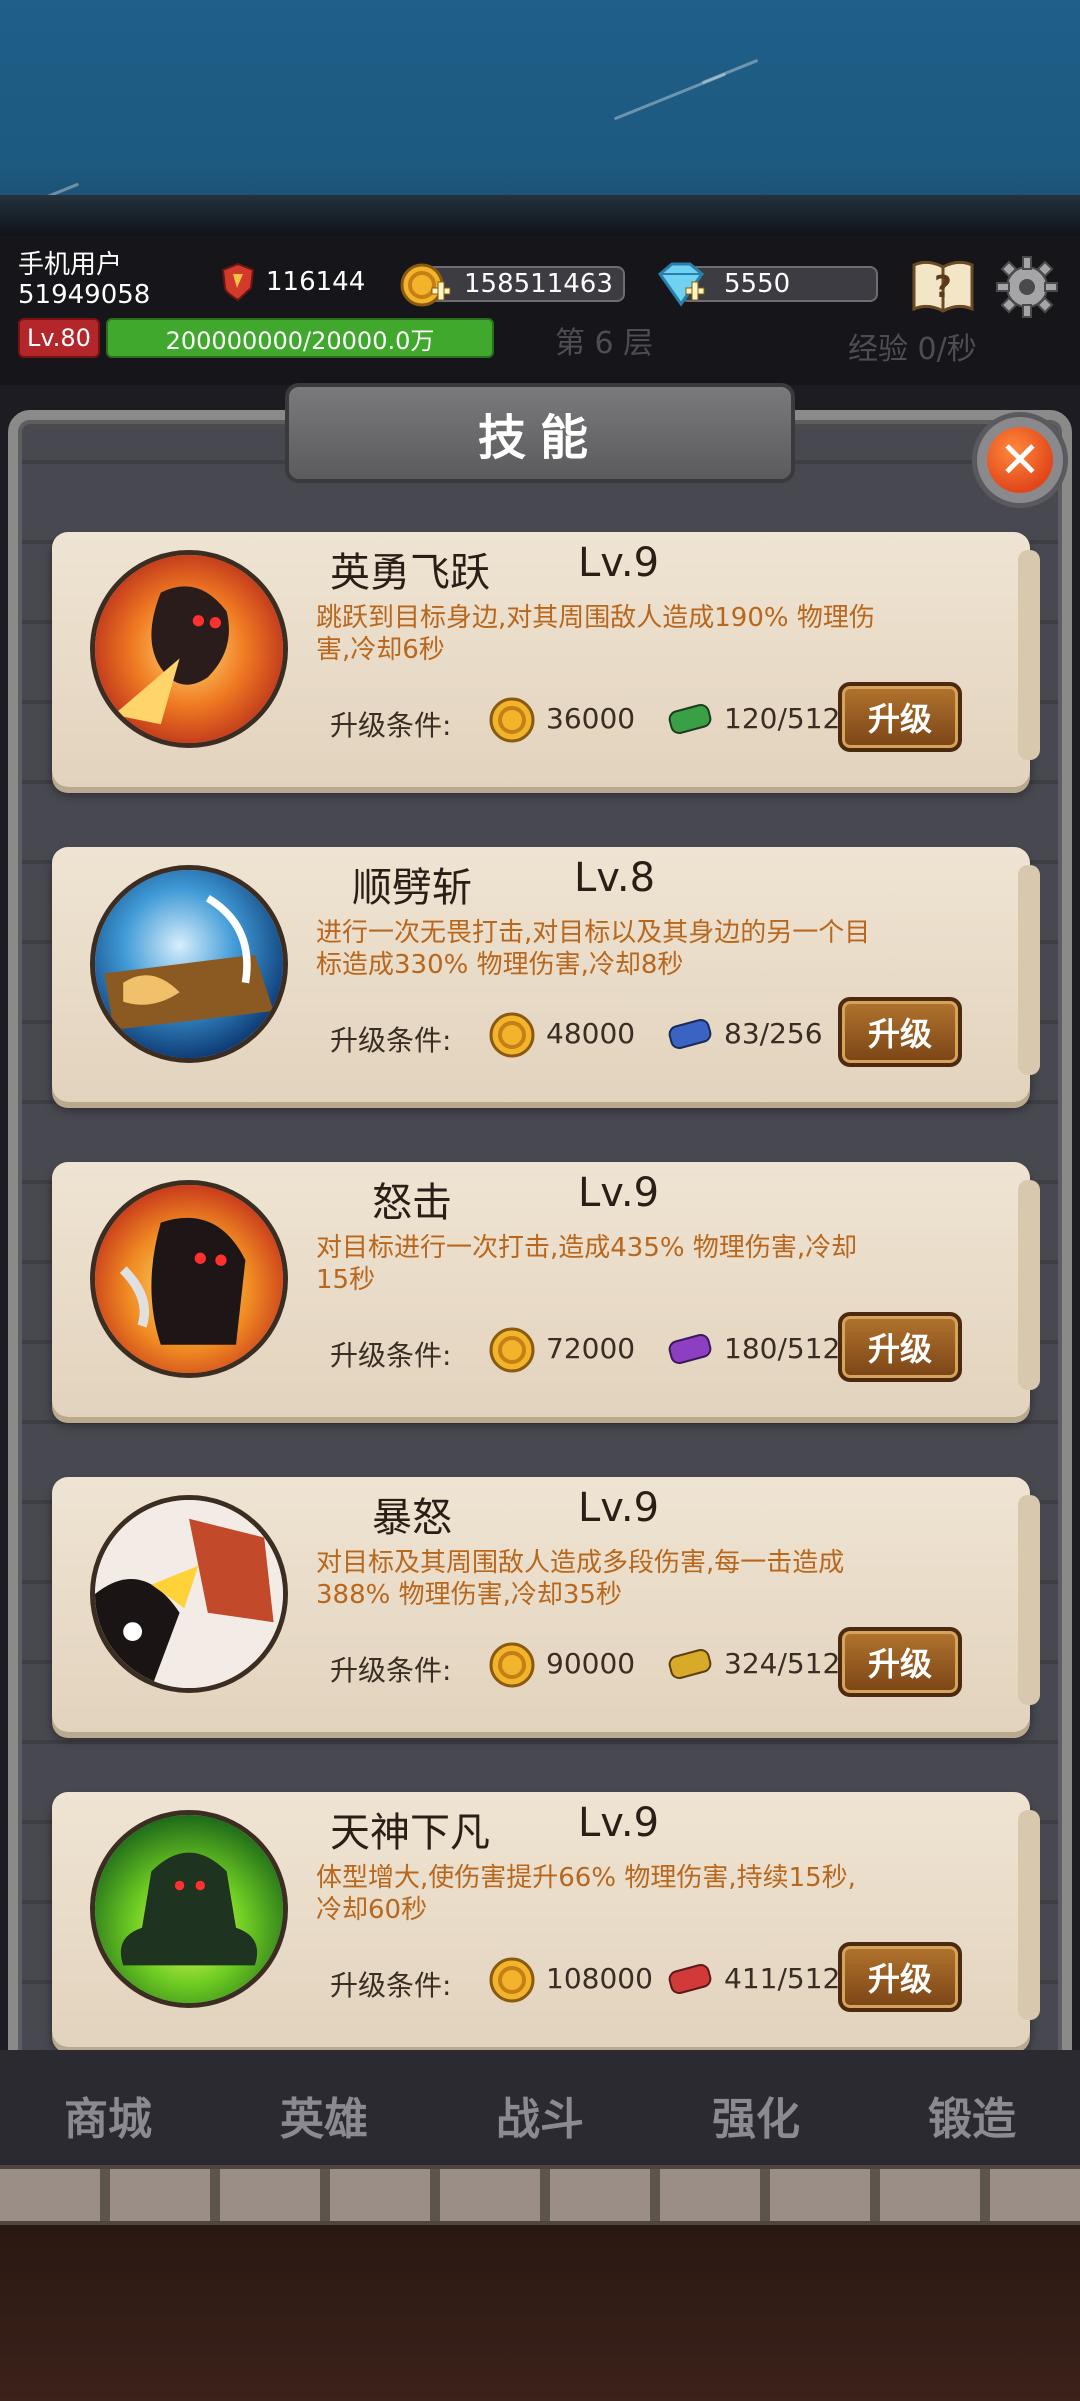 Image resolution: width=1080 pixels, height=2401 pixels. Describe the element at coordinates (591, 1663) in the screenshot. I see `gold-cost: 90000` at that location.